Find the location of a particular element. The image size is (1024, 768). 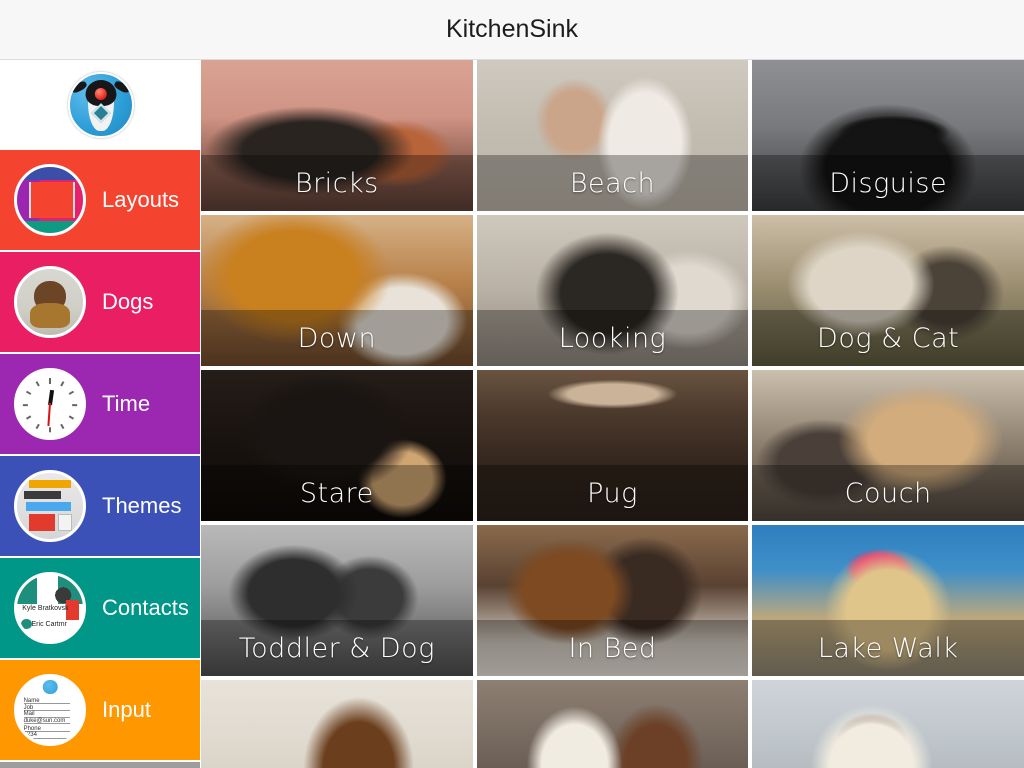

grid-tile: Toddler & Dog is located at coordinates (337, 600).